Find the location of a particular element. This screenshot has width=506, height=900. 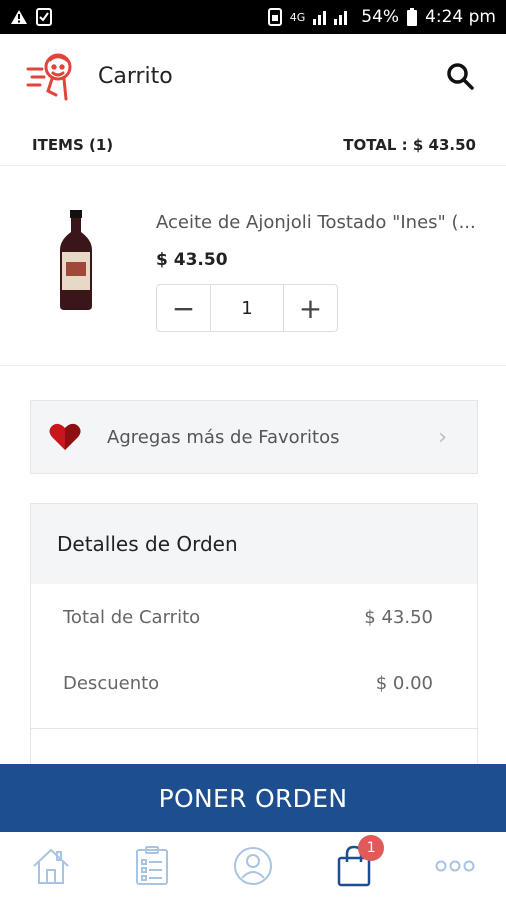

nav-profile is located at coordinates (253, 866).